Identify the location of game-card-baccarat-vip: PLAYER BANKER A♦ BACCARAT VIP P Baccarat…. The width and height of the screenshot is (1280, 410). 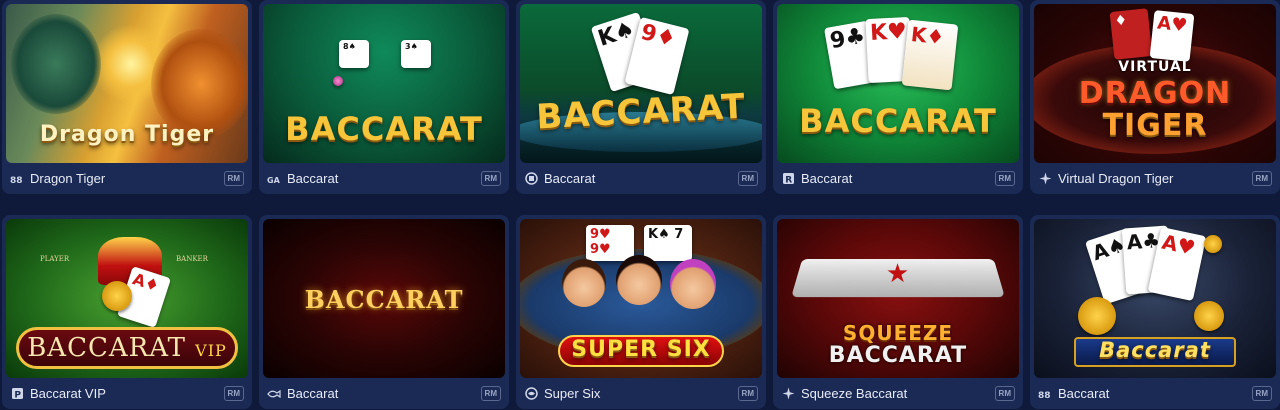
(127, 312).